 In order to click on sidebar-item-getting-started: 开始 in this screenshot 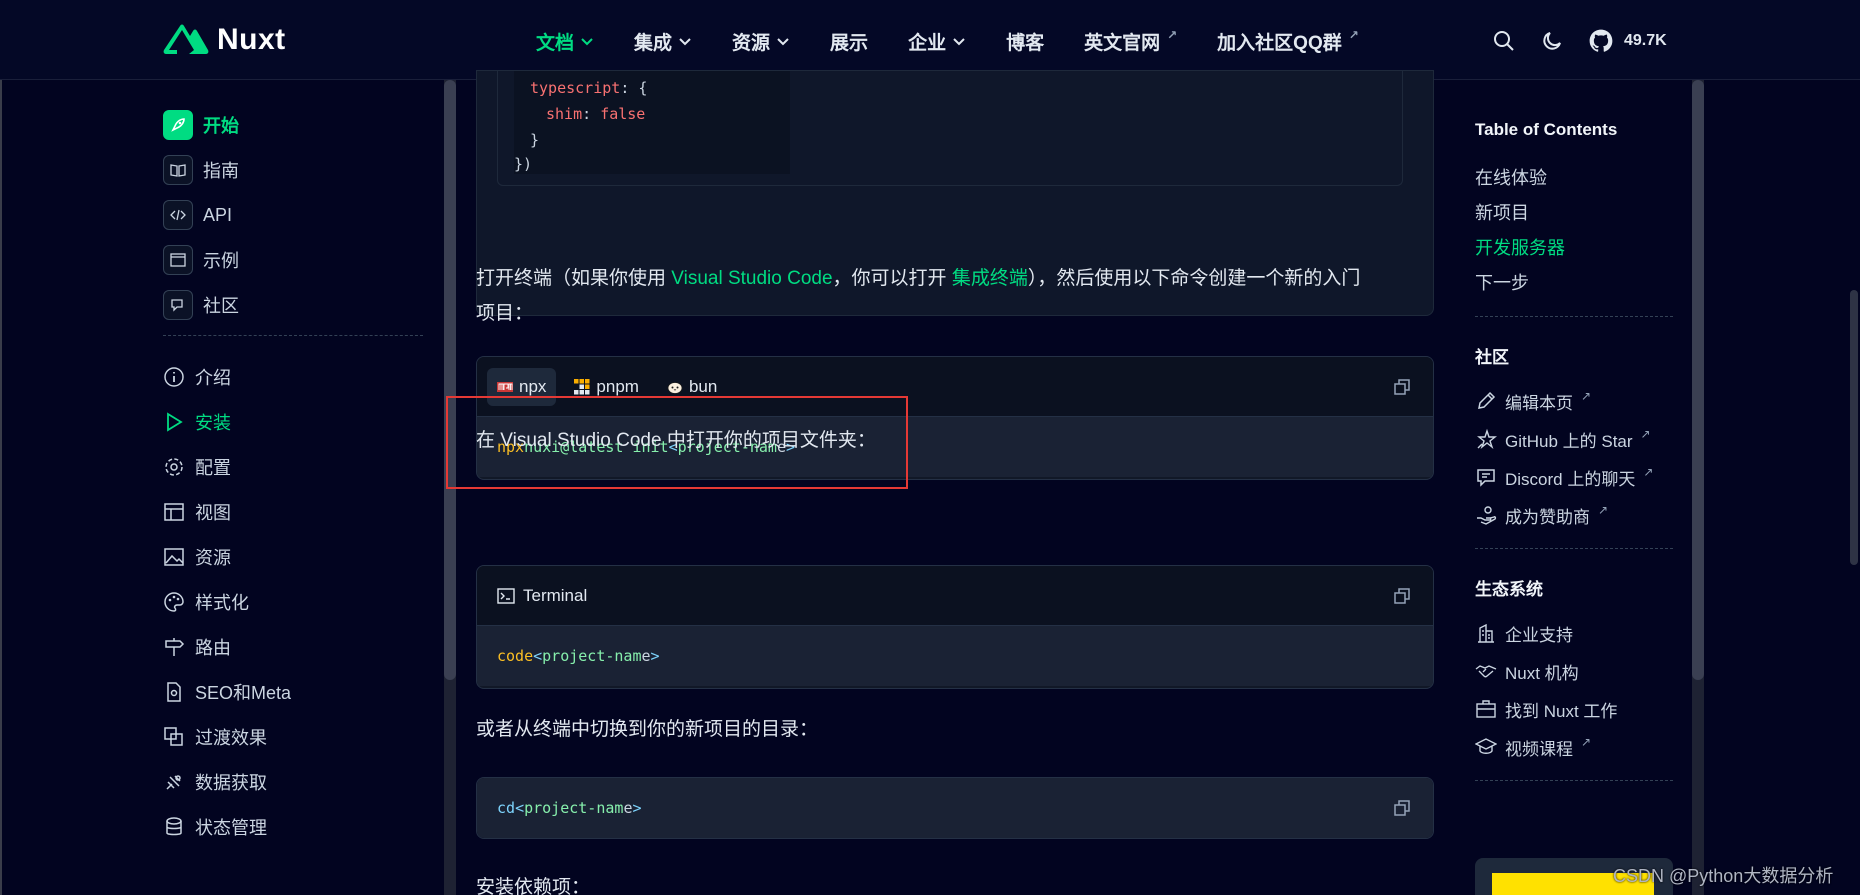, I will do `click(293, 125)`.